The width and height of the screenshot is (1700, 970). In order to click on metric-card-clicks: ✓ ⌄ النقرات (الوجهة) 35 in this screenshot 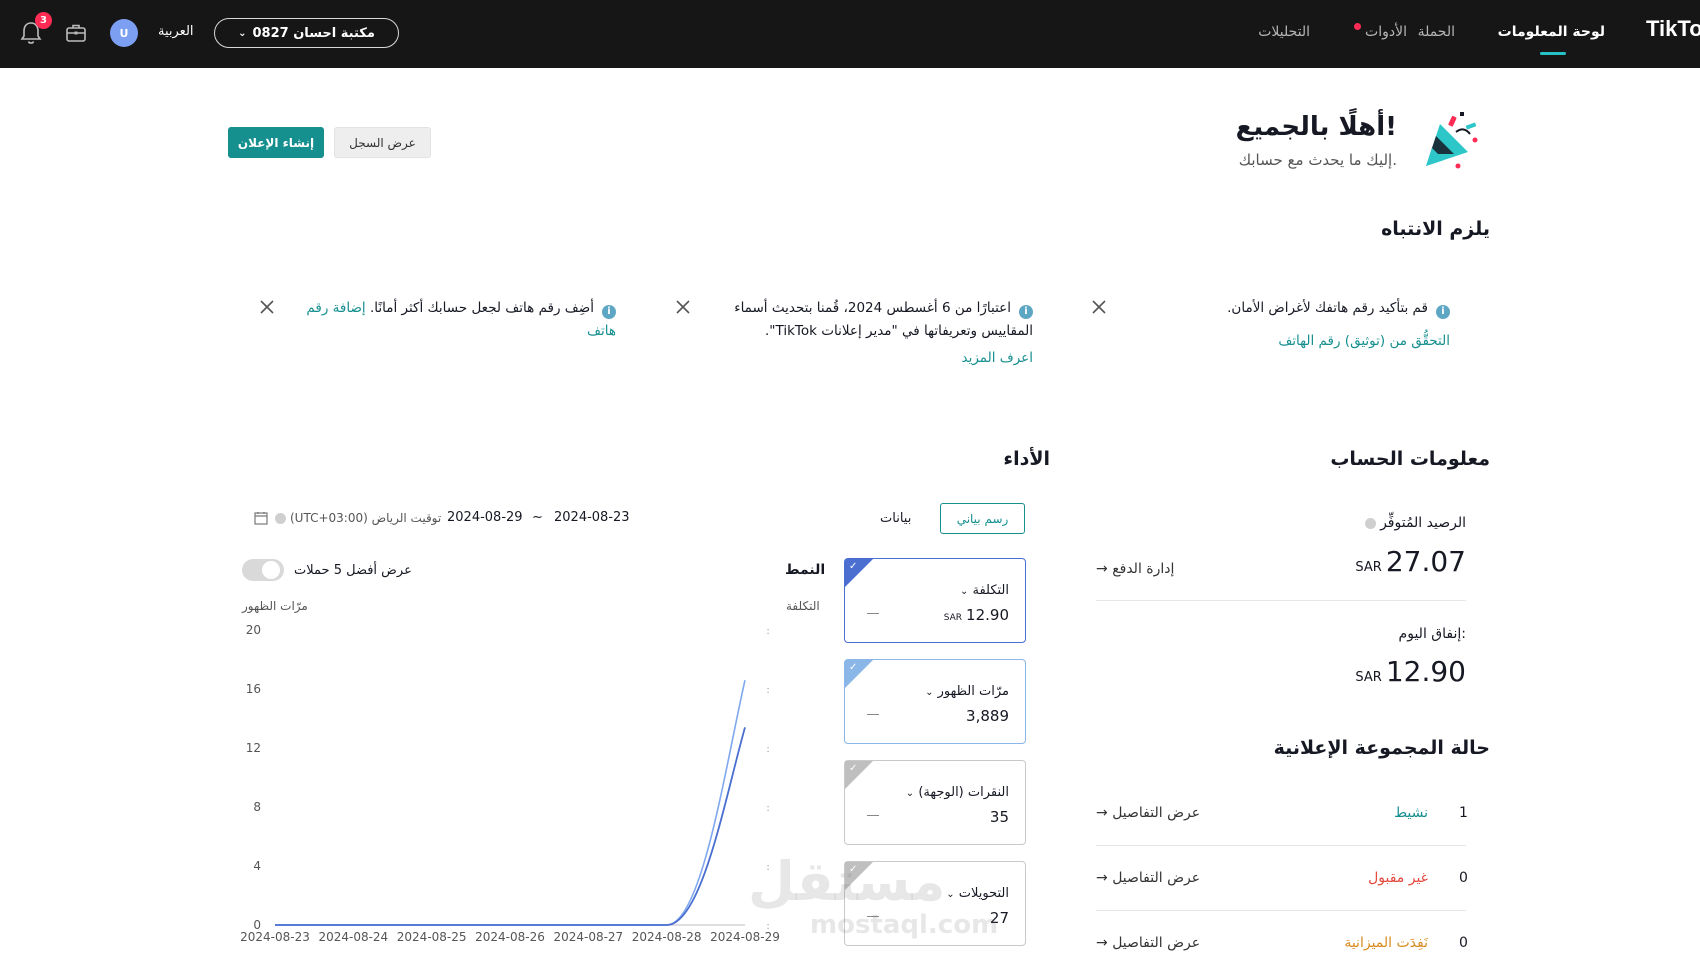, I will do `click(935, 802)`.